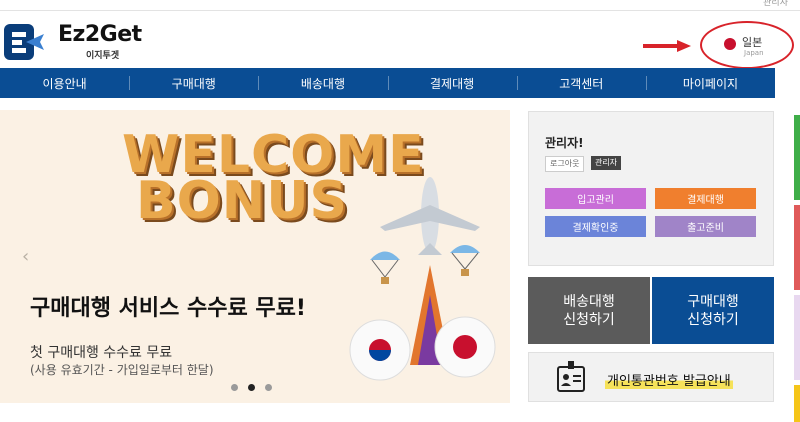 The image size is (800, 422). What do you see at coordinates (581, 83) in the screenshot?
I see `nav-item-support: 고객센터` at bounding box center [581, 83].